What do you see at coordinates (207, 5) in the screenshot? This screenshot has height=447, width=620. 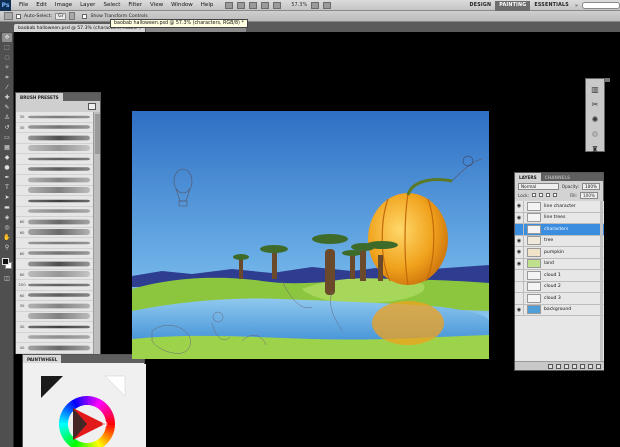 I see `menu-help: Help` at bounding box center [207, 5].